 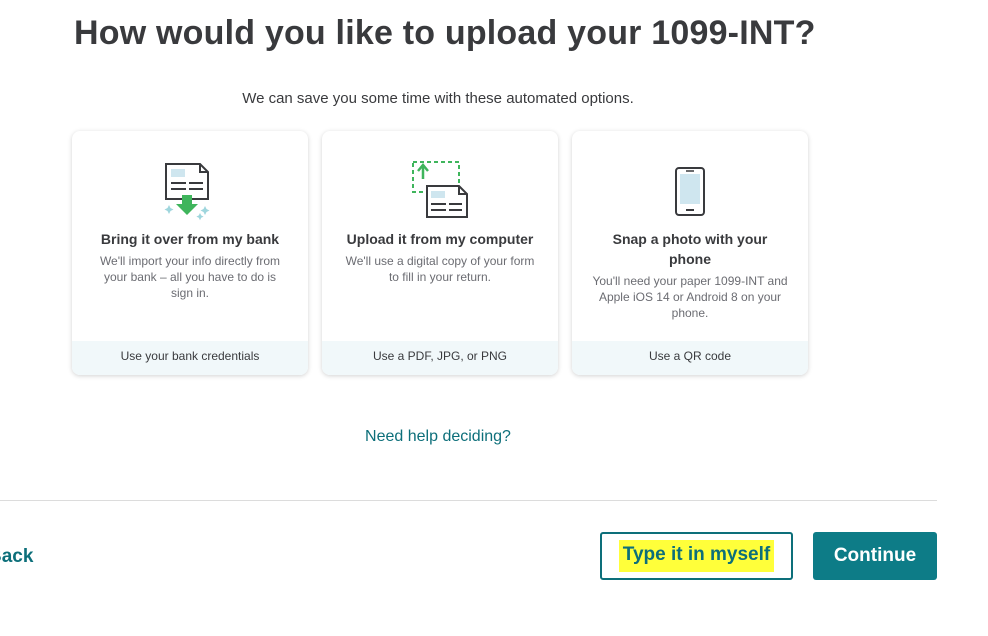 What do you see at coordinates (190, 190) in the screenshot?
I see `bank-import-icon` at bounding box center [190, 190].